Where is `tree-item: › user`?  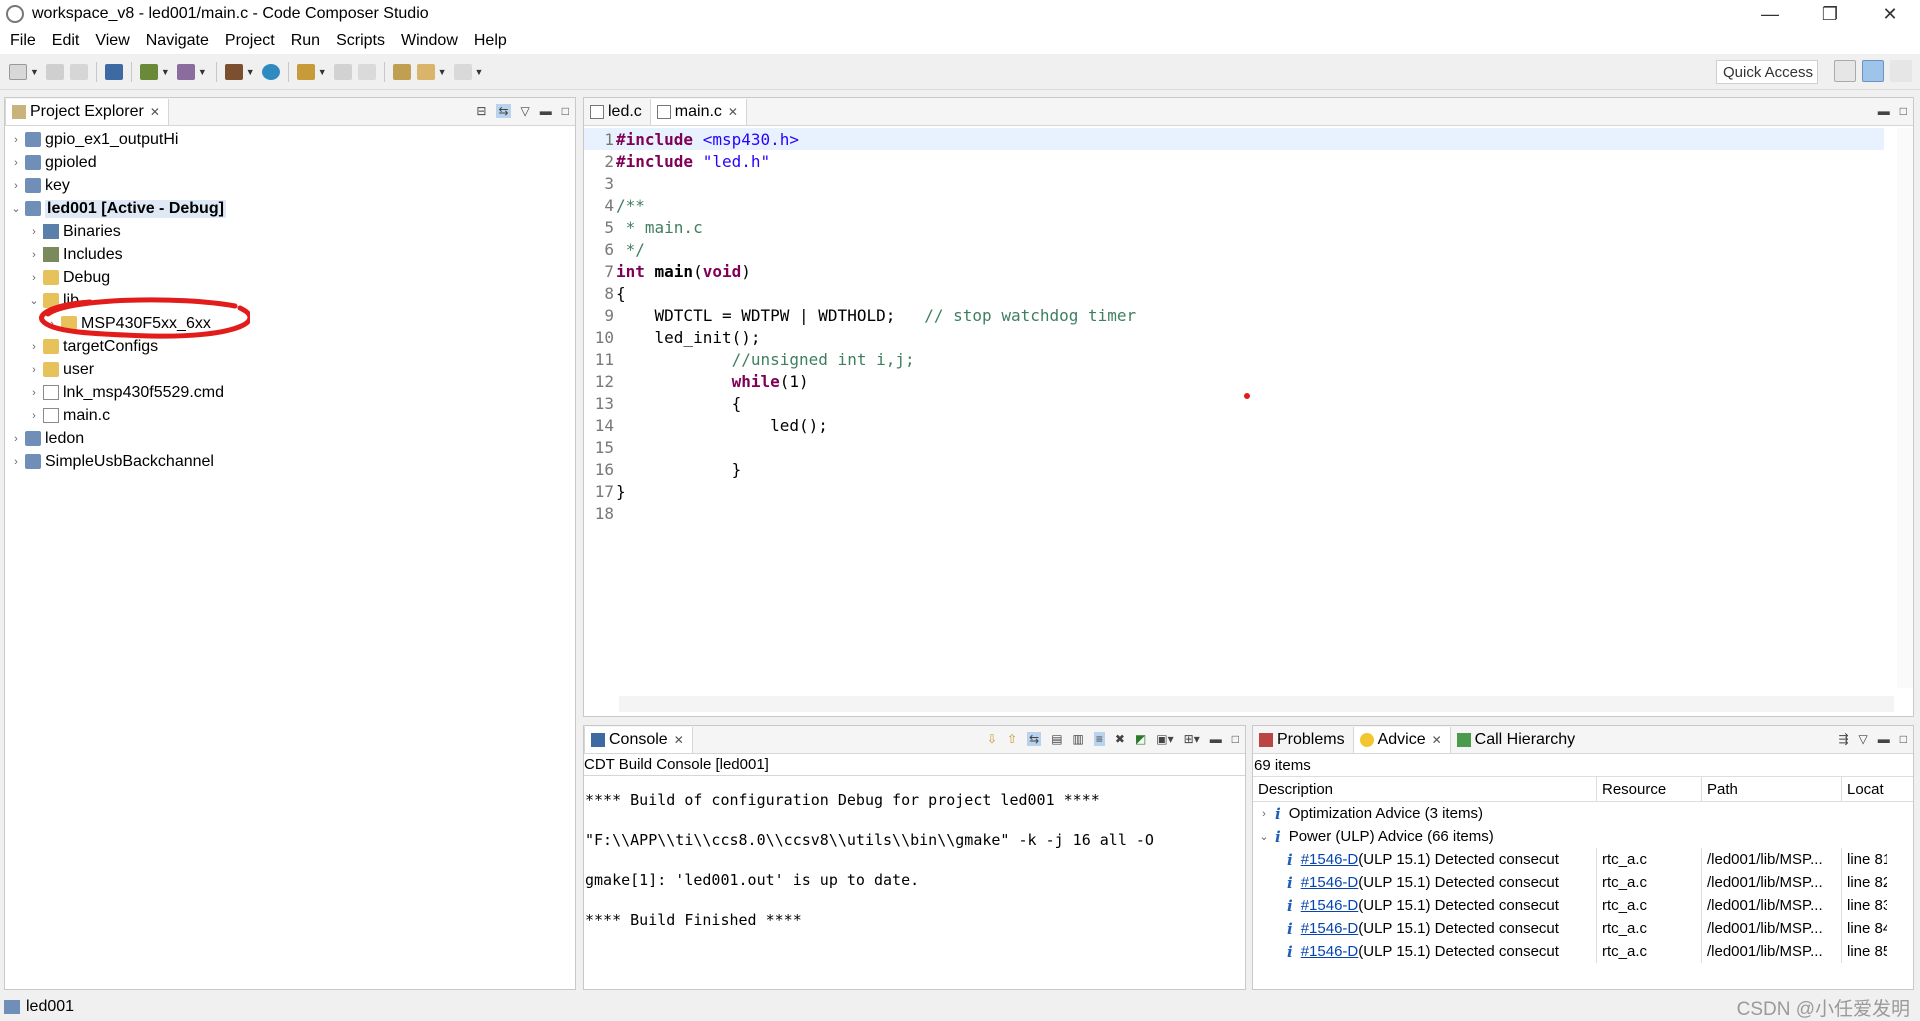
tree-item: › user is located at coordinates (290, 369).